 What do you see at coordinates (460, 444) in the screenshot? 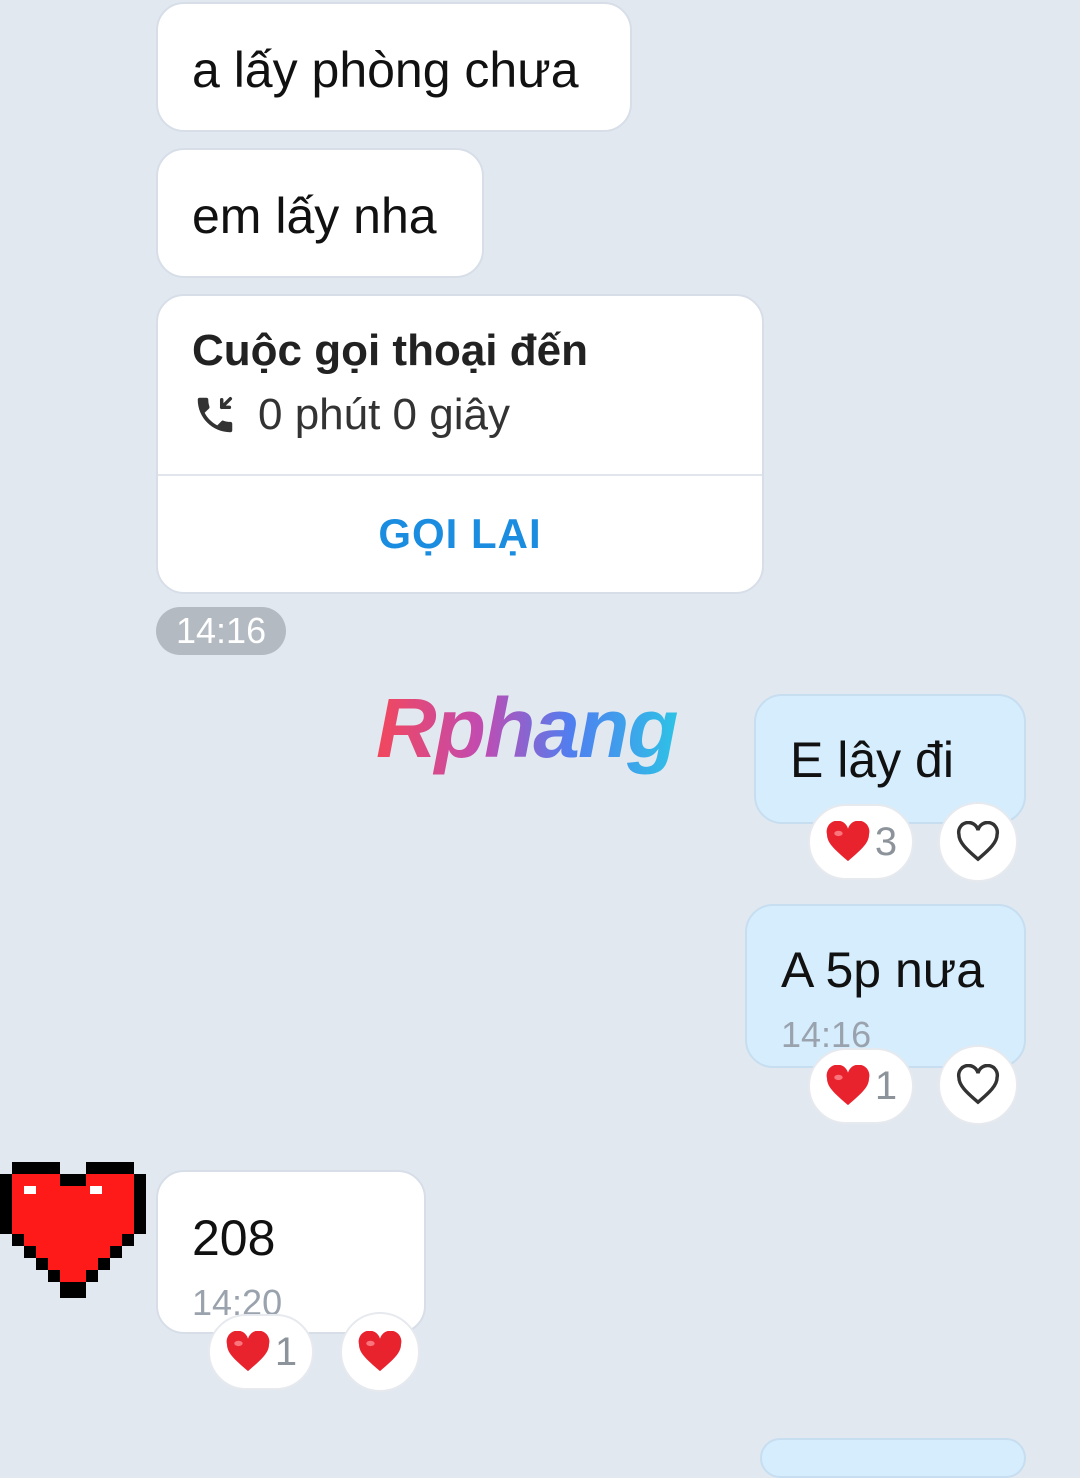
I see `call-card: Cuộc gọi thoại đến 0 phút 0 giây GỌI LẠI` at bounding box center [460, 444].